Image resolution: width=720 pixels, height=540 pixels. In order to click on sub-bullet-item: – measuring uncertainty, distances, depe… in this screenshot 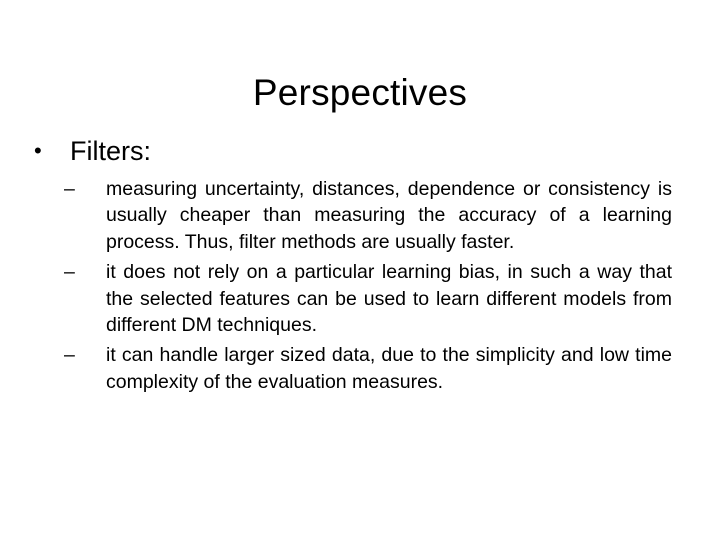, I will do `click(368, 215)`.